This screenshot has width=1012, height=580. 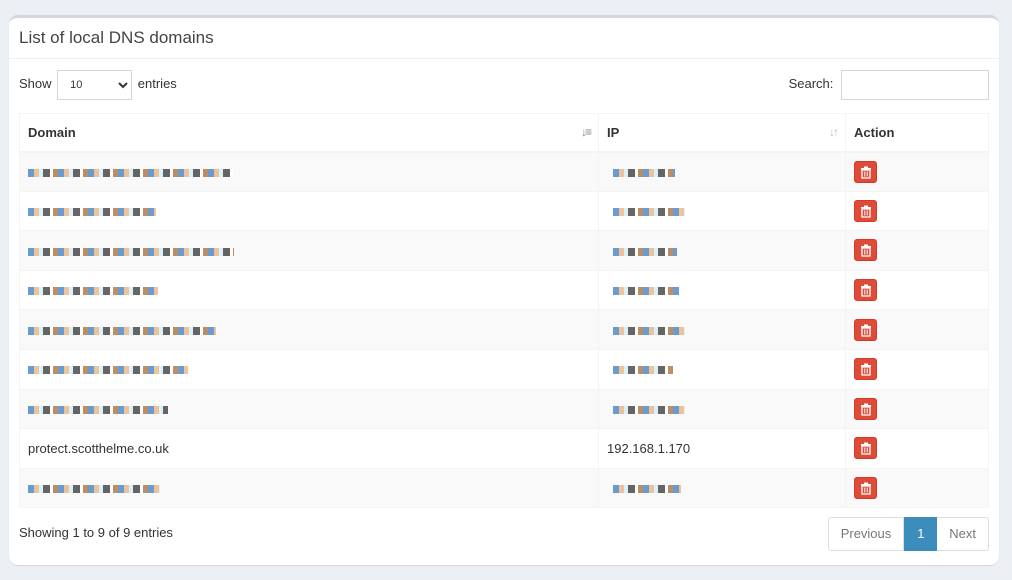 I want to click on search-input, so click(x=915, y=84).